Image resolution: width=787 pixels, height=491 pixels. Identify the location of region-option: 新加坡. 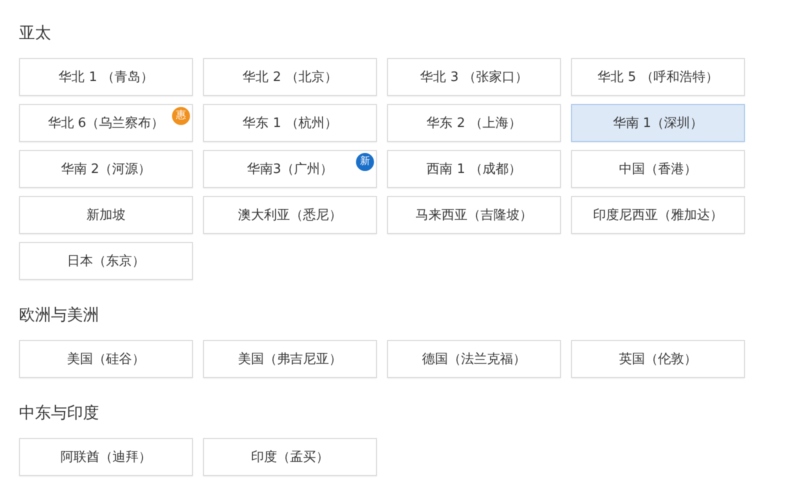
(106, 215).